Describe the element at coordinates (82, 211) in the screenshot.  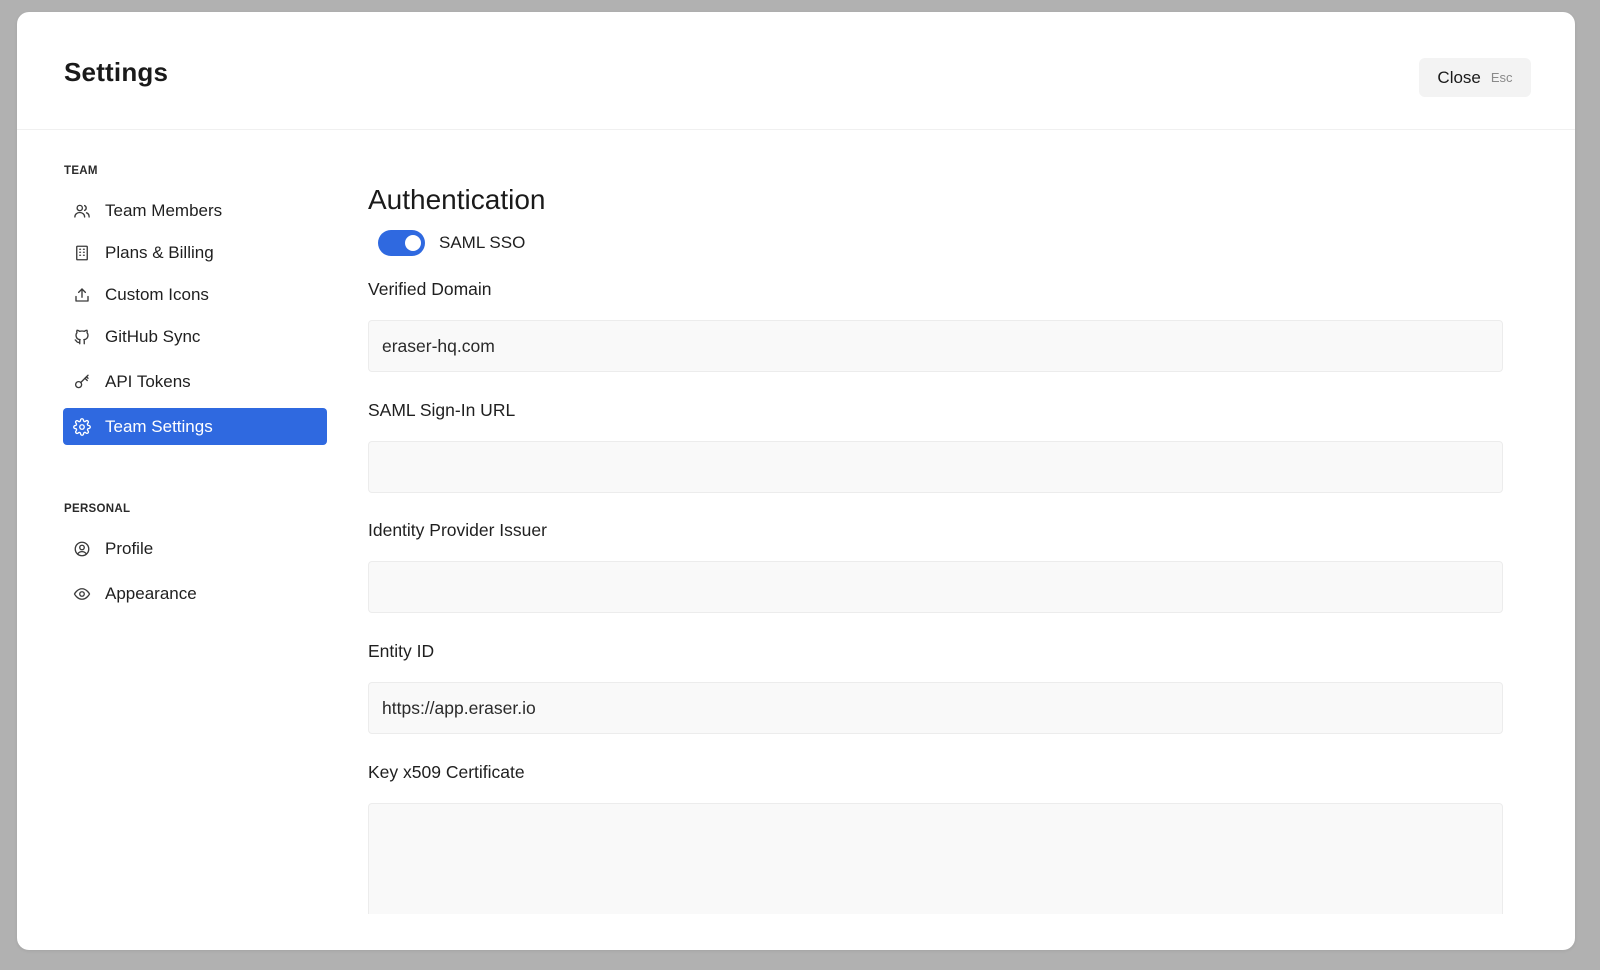
I see `users-icon` at that location.